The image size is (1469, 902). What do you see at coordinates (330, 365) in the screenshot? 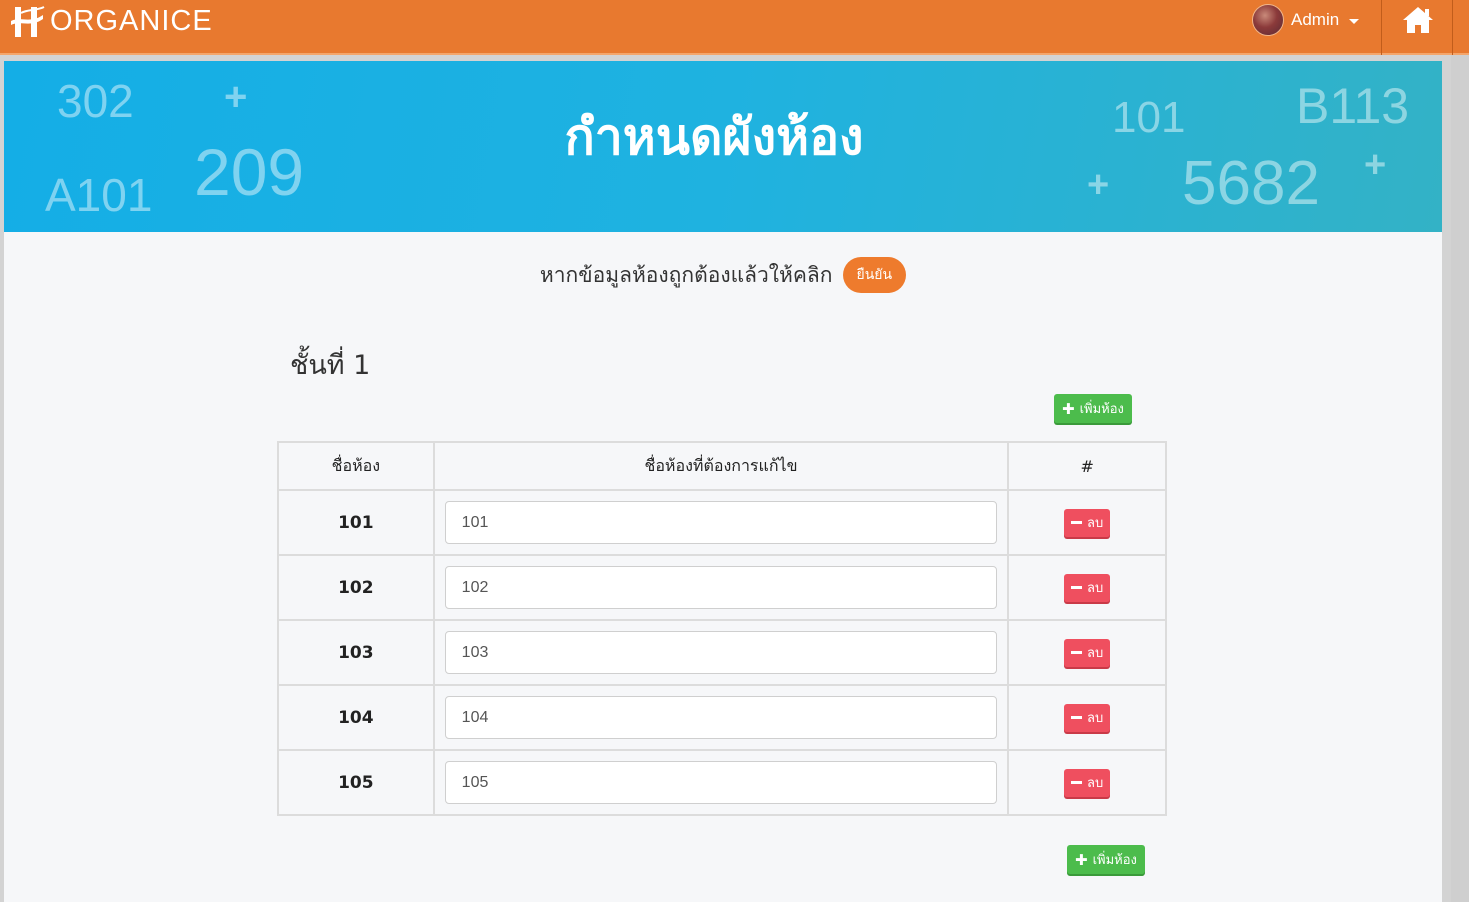
I see `floor-title: ชั้นที่ 1` at bounding box center [330, 365].